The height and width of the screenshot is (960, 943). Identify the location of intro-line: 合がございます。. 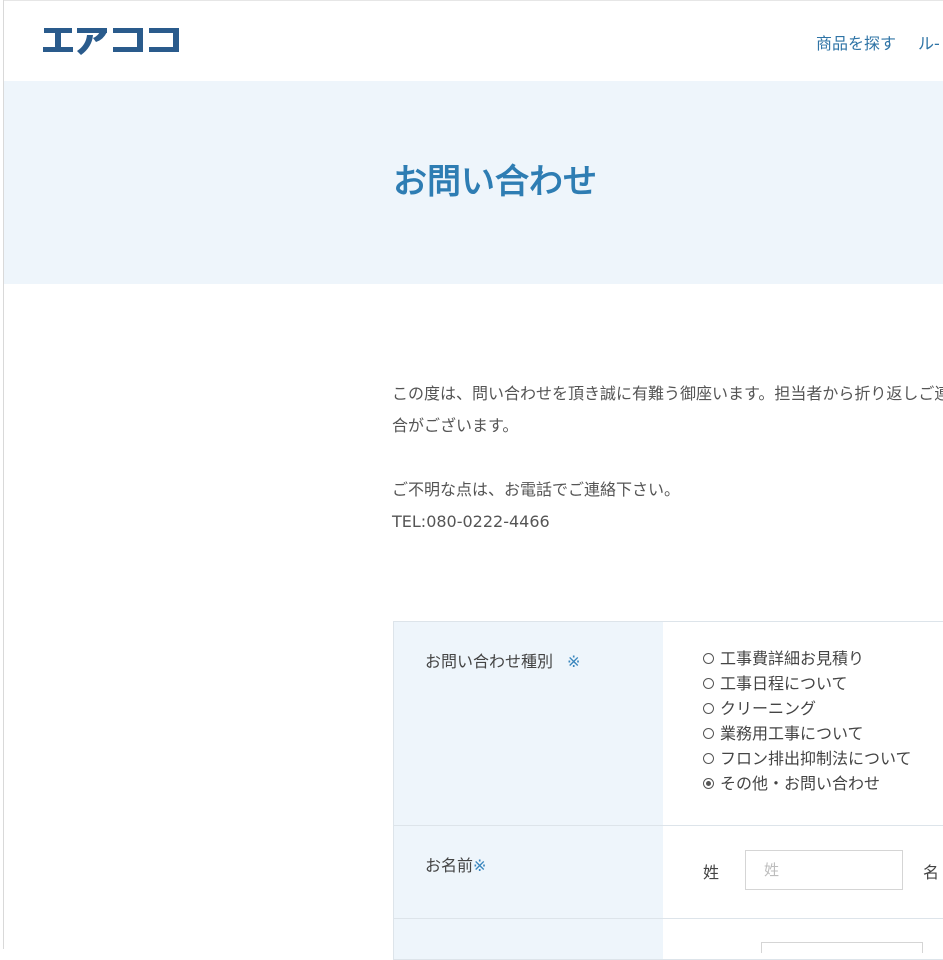
(455, 425).